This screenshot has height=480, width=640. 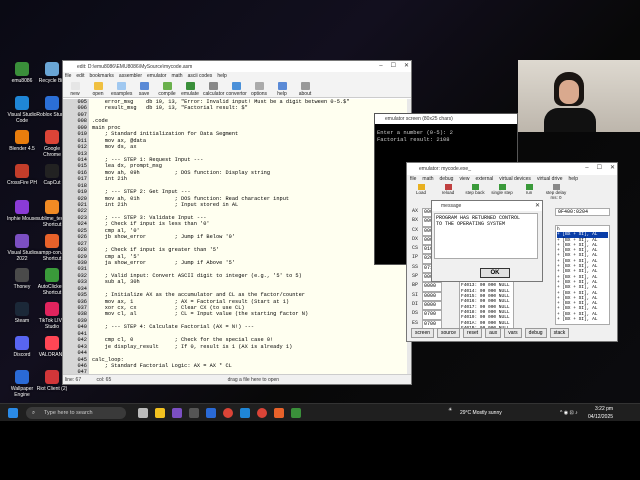 What do you see at coordinates (144, 89) in the screenshot?
I see `toolbar-button: save` at bounding box center [144, 89].